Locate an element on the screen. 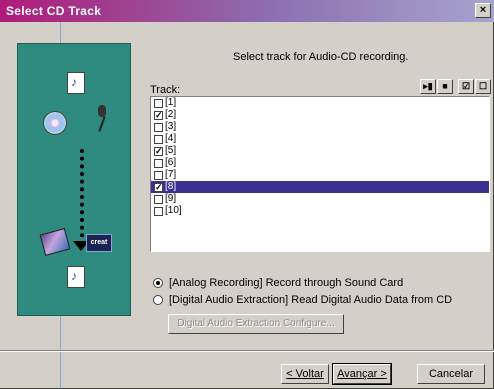 The width and height of the screenshot is (494, 389). back-button: < Voltar is located at coordinates (305, 374).